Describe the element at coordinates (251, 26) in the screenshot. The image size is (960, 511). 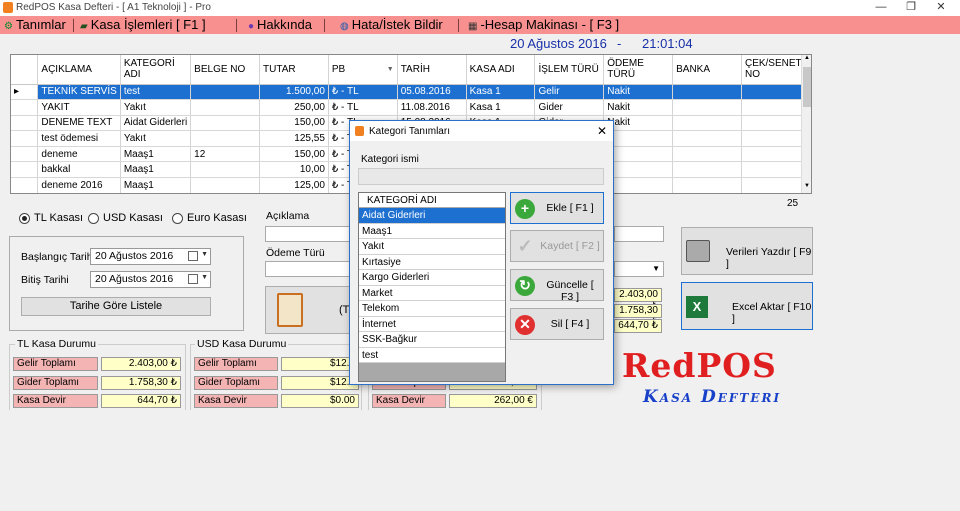
I see `info-icon: ●` at that location.